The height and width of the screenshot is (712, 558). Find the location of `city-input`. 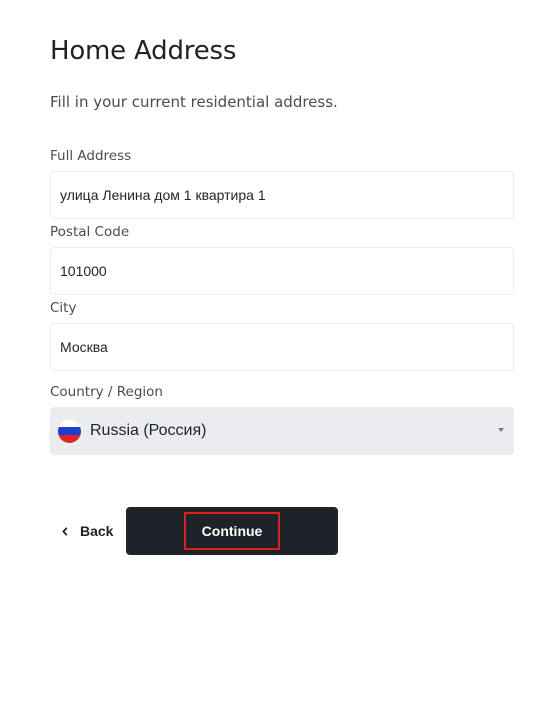

city-input is located at coordinates (282, 347).